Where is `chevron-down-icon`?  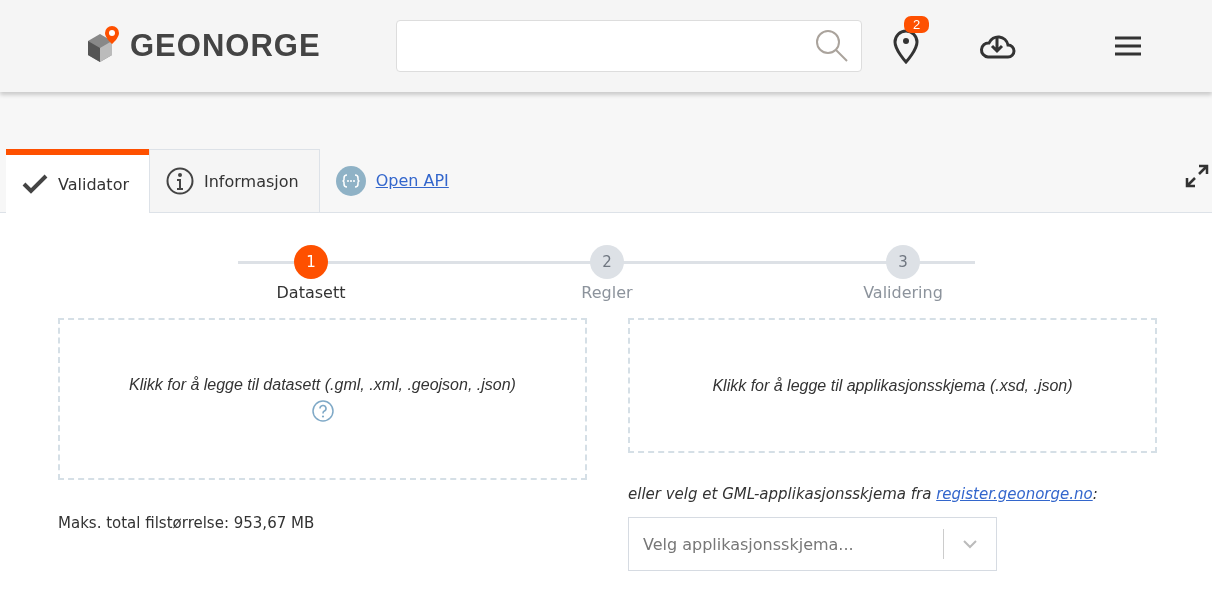
chevron-down-icon is located at coordinates (970, 544).